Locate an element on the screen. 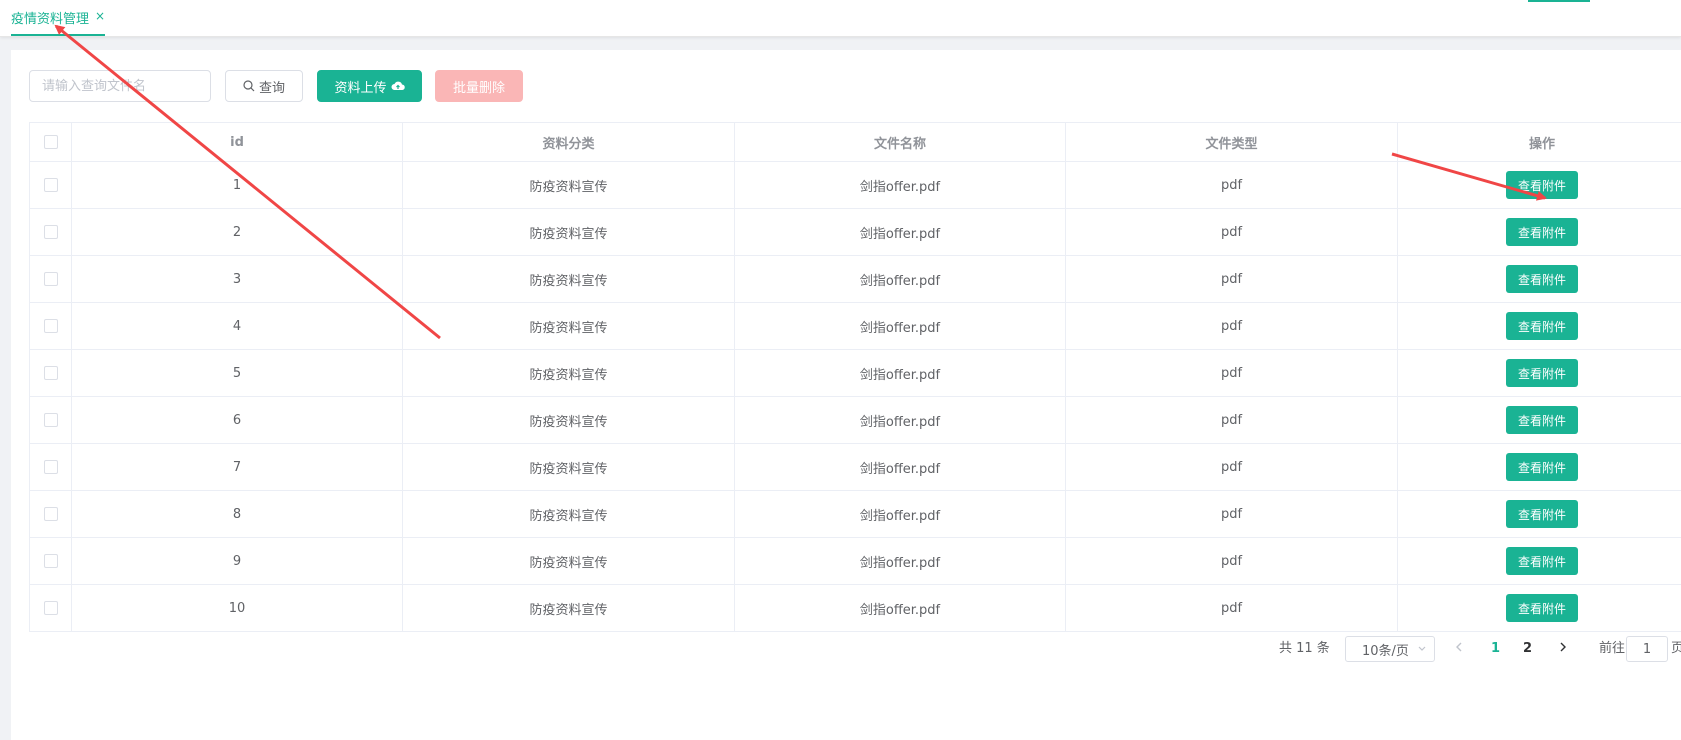 The height and width of the screenshot is (740, 1681). column-header: 操作 is located at coordinates (1539, 142).